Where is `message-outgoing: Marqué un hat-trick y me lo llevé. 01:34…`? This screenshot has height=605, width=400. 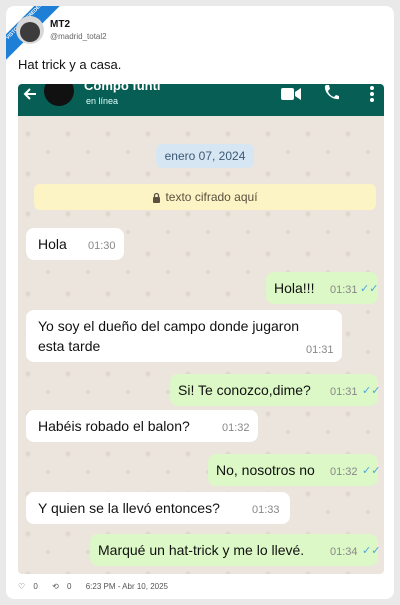 message-outgoing: Marqué un hat-trick y me lo llevé. 01:34… is located at coordinates (235, 550).